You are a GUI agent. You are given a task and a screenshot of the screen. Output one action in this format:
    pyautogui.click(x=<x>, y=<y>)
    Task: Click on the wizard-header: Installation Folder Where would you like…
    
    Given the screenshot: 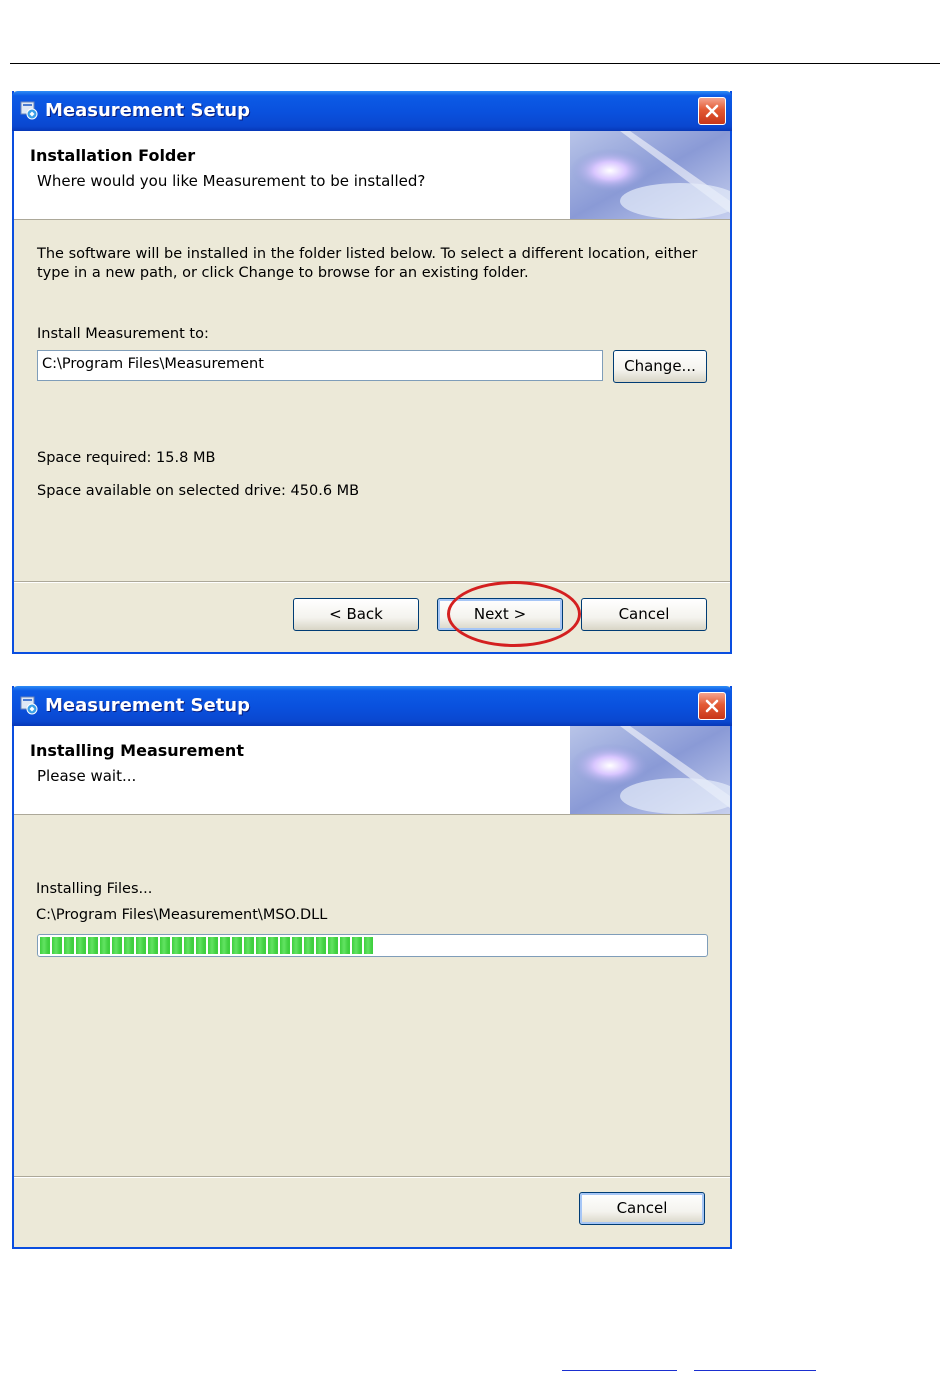 What is the action you would take?
    pyautogui.click(x=372, y=175)
    